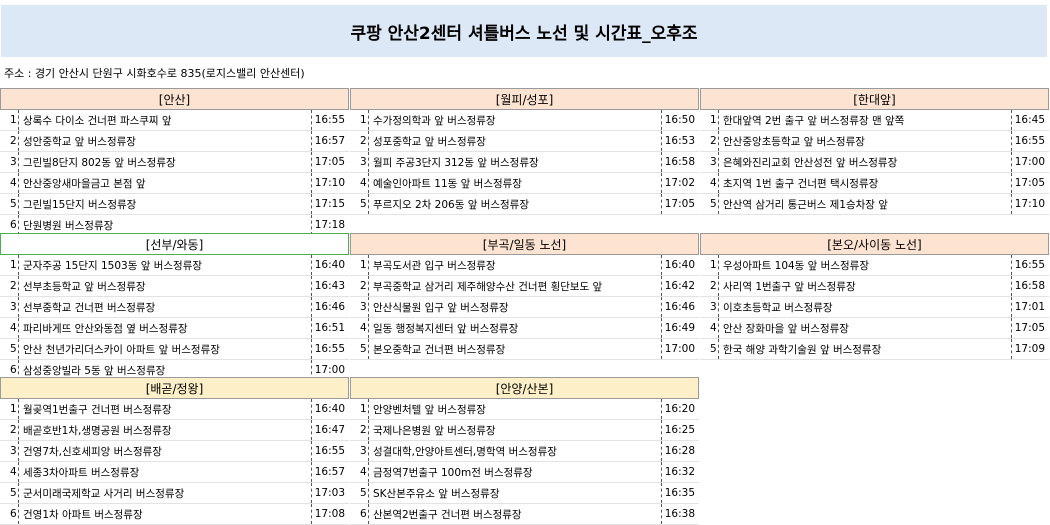 This screenshot has height=525, width=1050. Describe the element at coordinates (165, 451) in the screenshot. I see `stop-name: 건영7차,신호세피앙 버스정류장` at that location.